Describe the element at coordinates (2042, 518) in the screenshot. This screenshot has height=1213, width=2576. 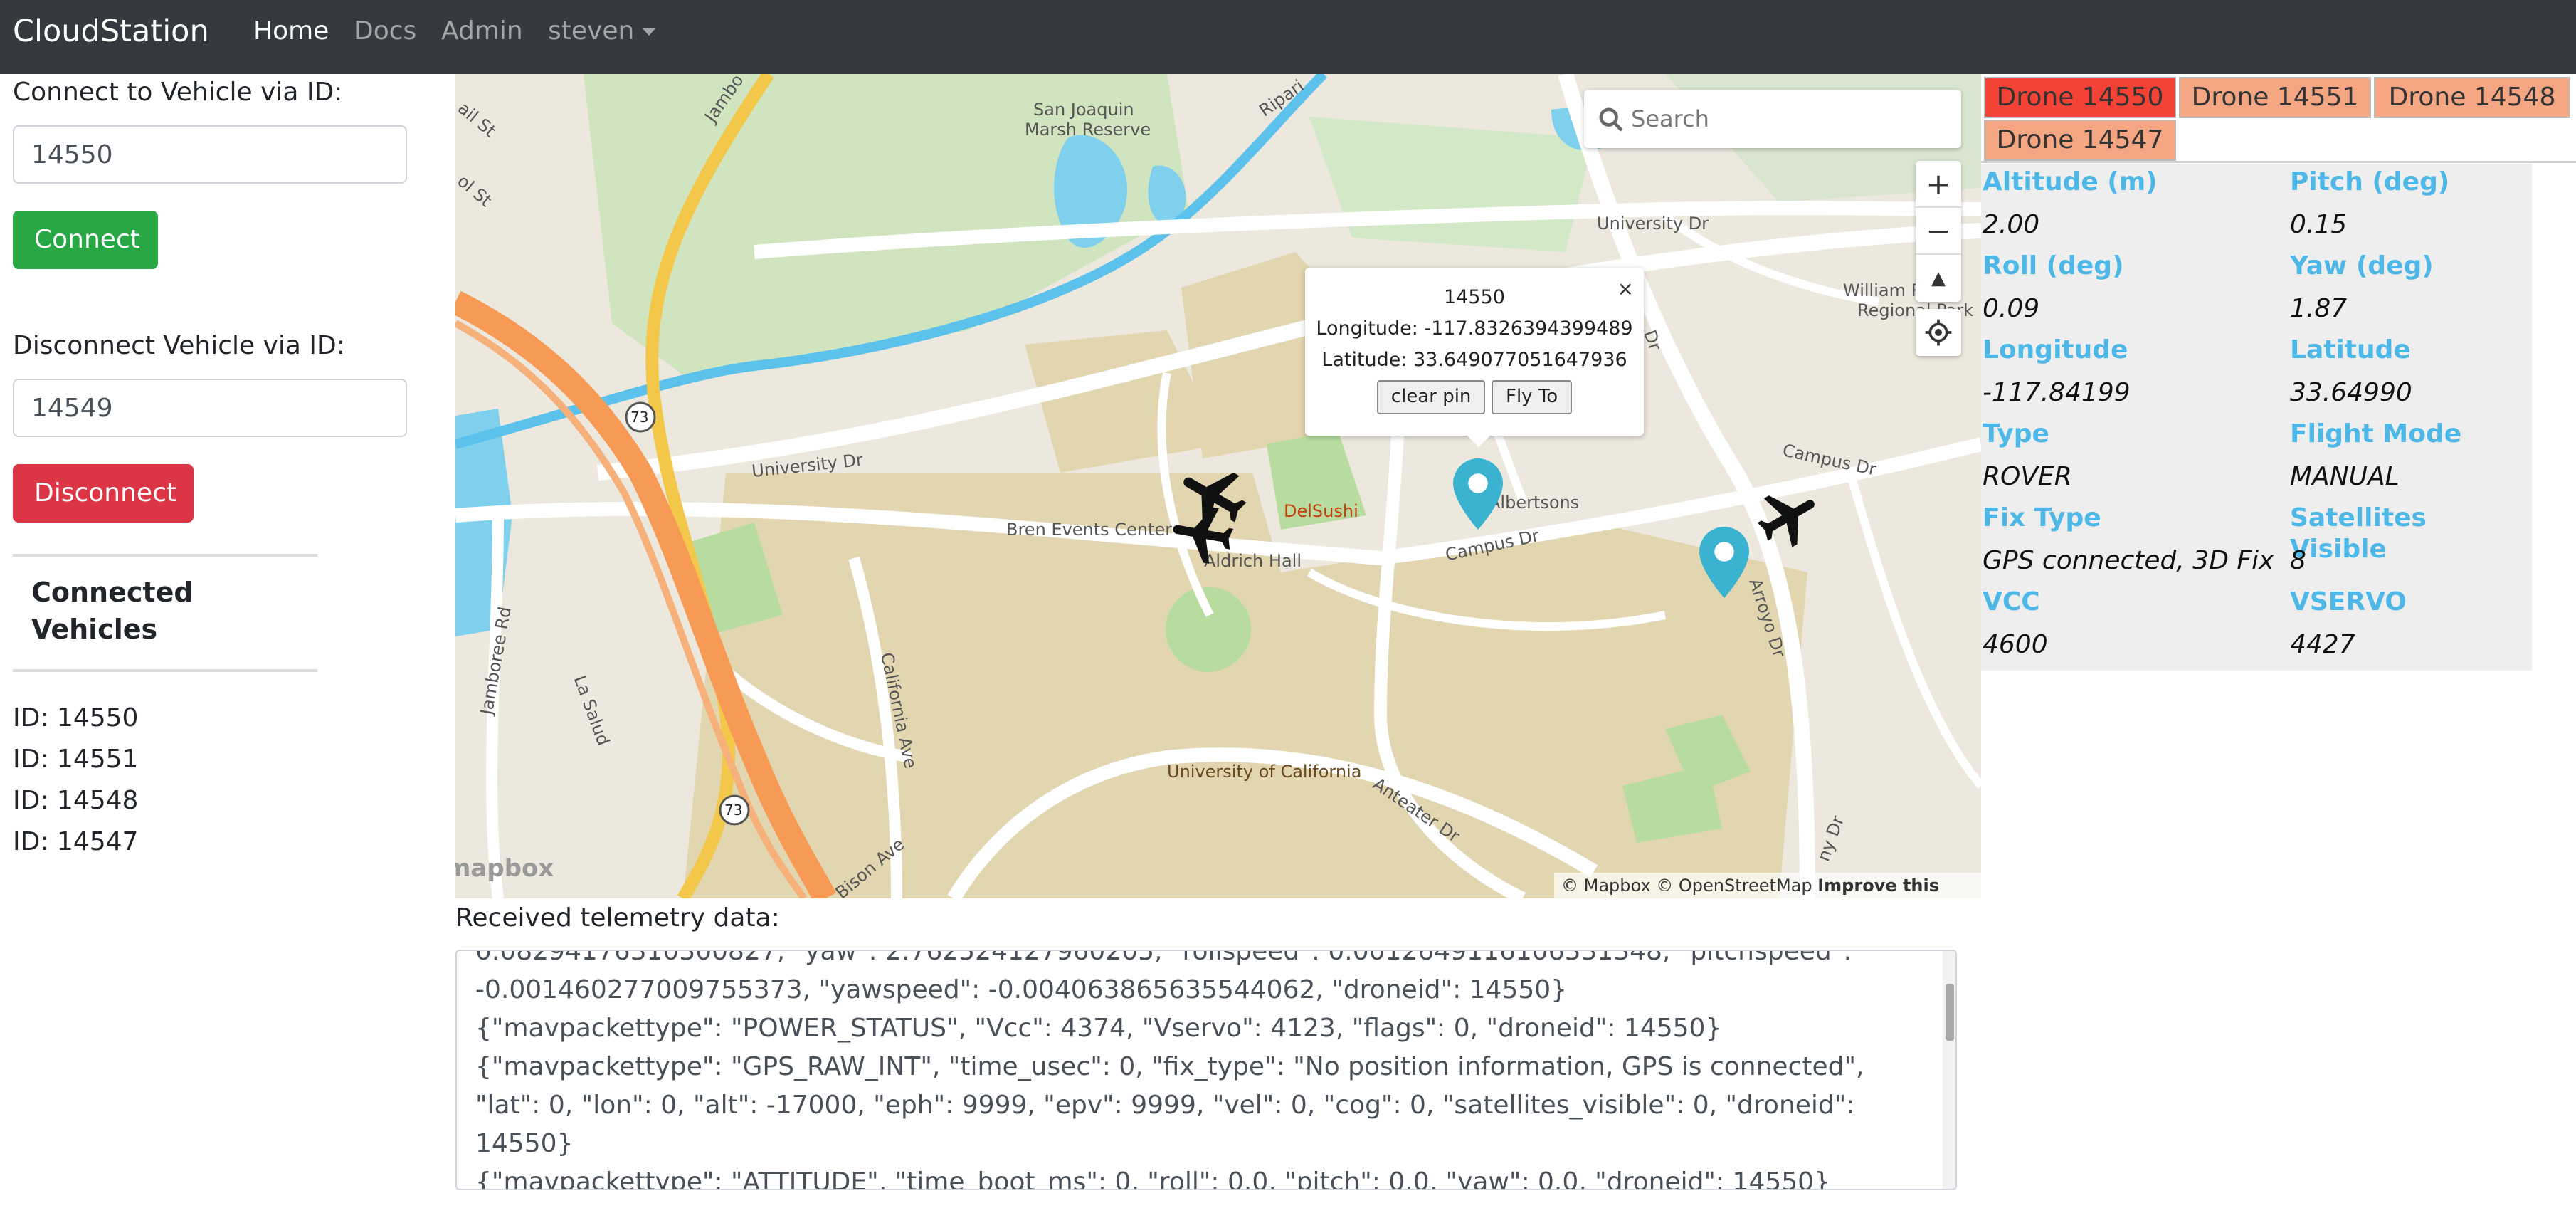
I see `fix-type-label: Fix Type` at that location.